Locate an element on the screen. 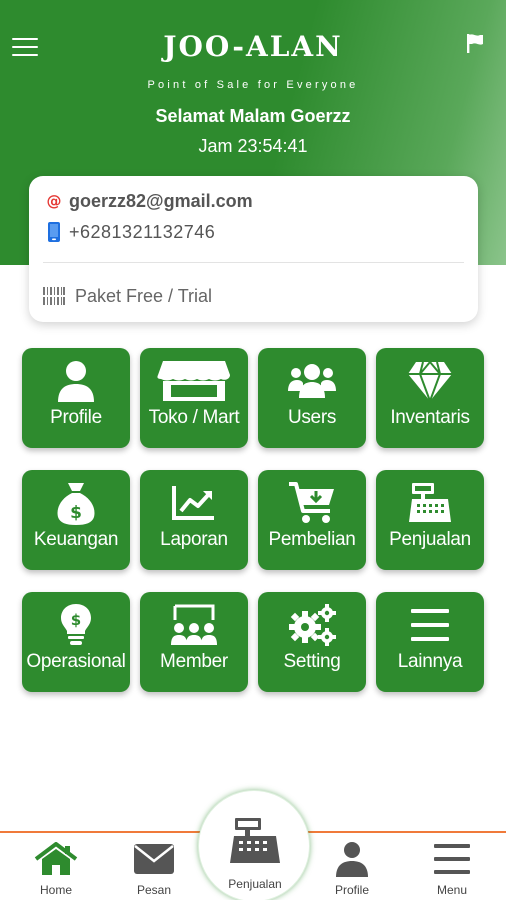  menu-tile-keuangan: $ Keuangan is located at coordinates (76, 520).